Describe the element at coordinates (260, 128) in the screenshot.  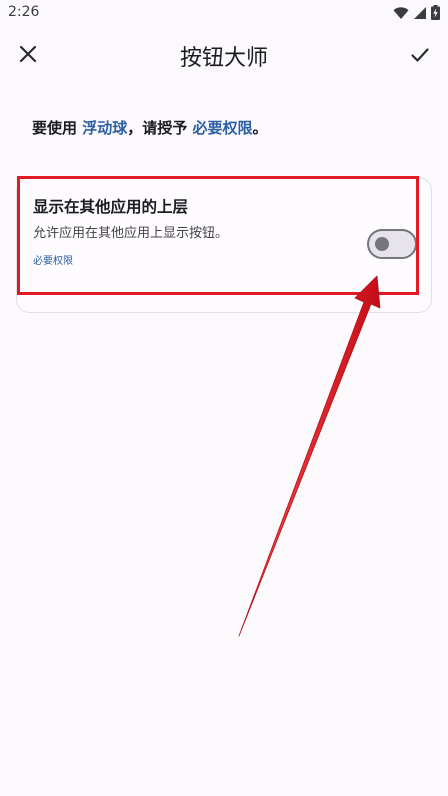
I see `prompt-suffix: 。` at that location.